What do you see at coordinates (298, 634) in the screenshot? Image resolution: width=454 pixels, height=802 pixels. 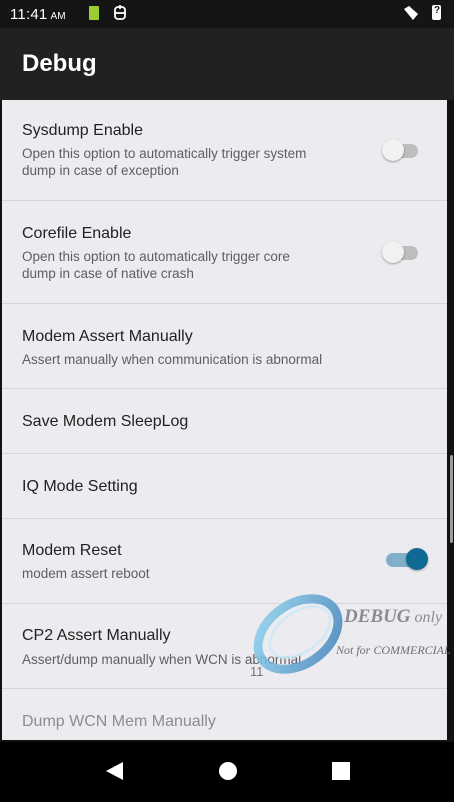 I see `watermark-logo-icon` at bounding box center [298, 634].